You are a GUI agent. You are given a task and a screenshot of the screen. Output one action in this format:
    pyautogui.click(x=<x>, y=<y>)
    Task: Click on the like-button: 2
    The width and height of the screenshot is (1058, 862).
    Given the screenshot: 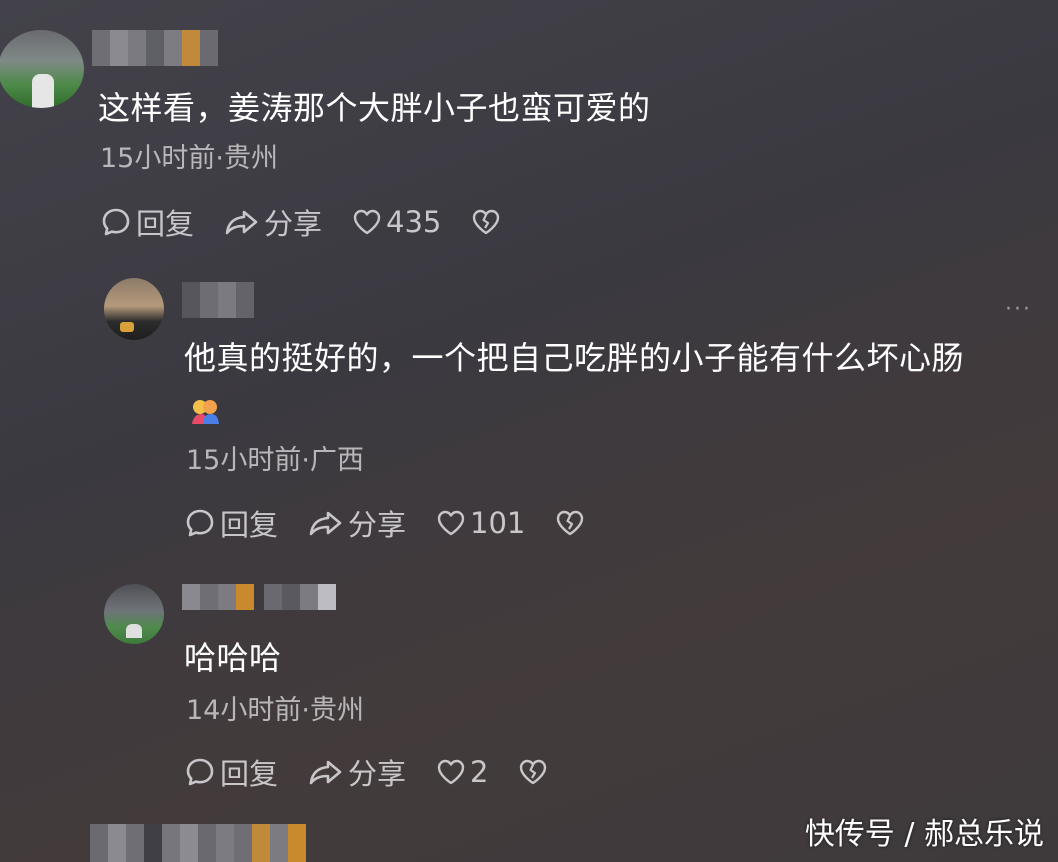 What is the action you would take?
    pyautogui.click(x=462, y=772)
    